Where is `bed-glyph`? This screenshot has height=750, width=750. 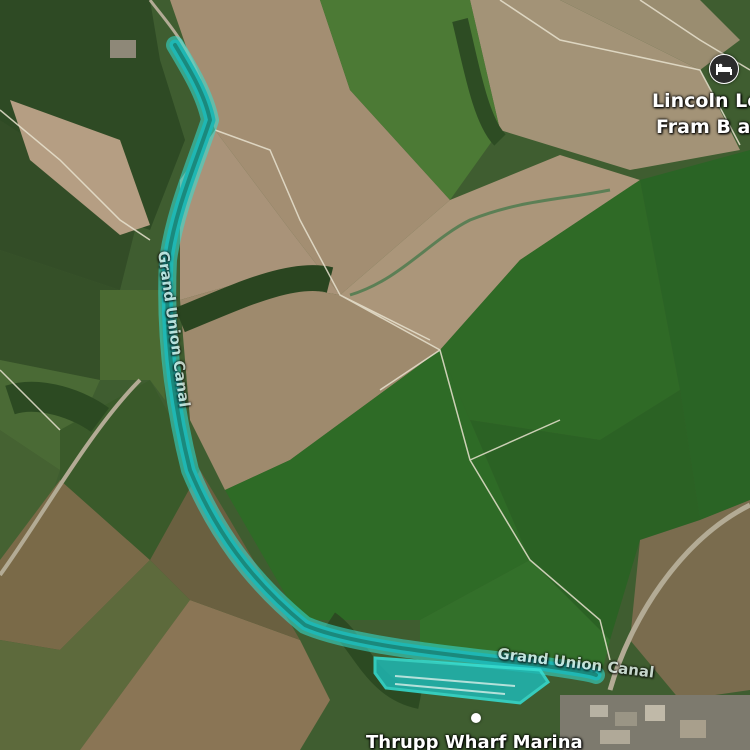 bed-glyph is located at coordinates (724, 69).